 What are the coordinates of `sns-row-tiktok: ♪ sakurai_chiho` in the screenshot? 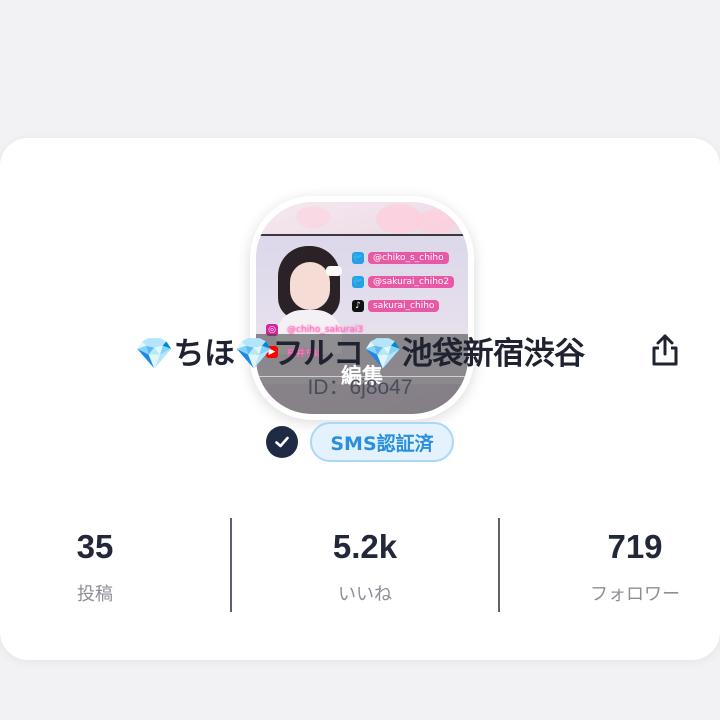 It's located at (396, 306).